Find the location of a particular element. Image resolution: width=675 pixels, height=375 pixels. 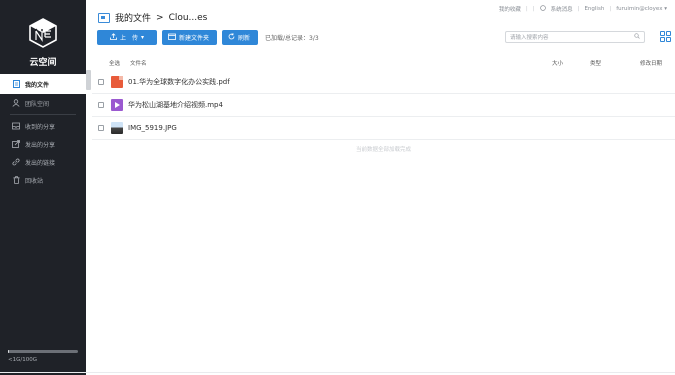

new-folder-icon is located at coordinates (172, 37).